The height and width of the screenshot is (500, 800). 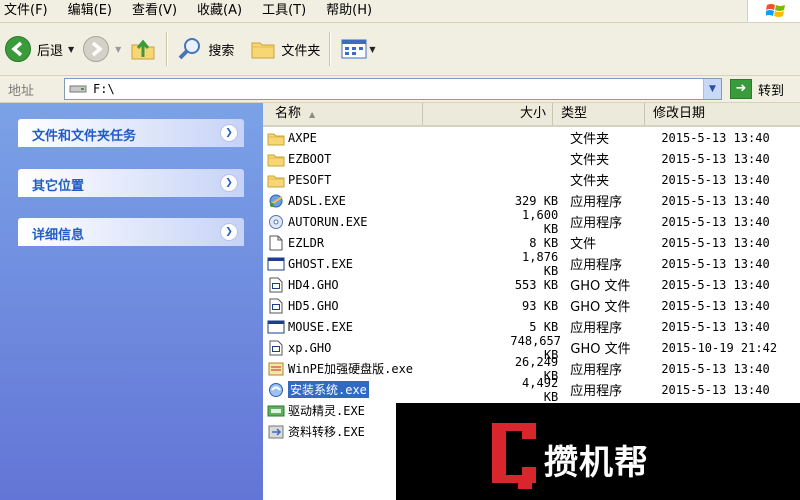 I want to click on column-name: 名称 ▲, so click(x=343, y=114).